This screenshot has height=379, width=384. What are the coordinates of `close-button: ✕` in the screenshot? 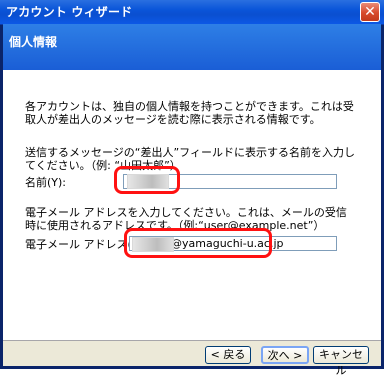 It's located at (370, 12).